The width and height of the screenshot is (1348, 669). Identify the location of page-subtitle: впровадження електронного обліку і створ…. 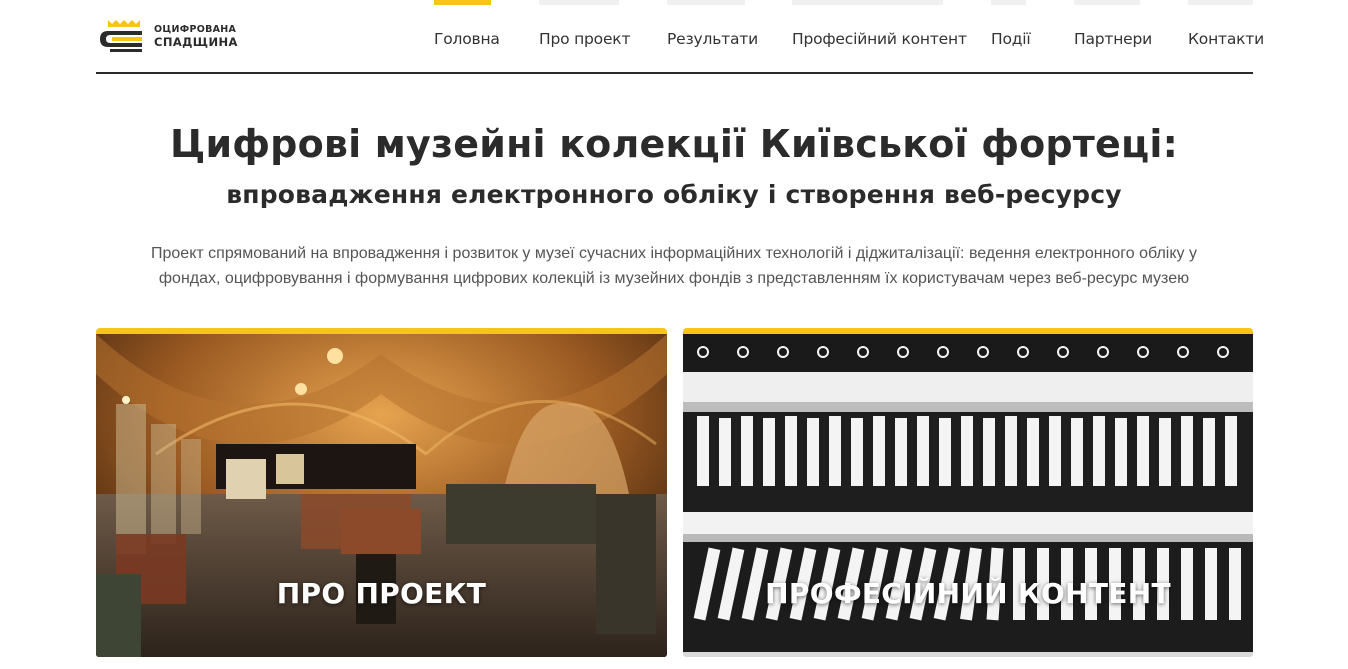
(674, 194).